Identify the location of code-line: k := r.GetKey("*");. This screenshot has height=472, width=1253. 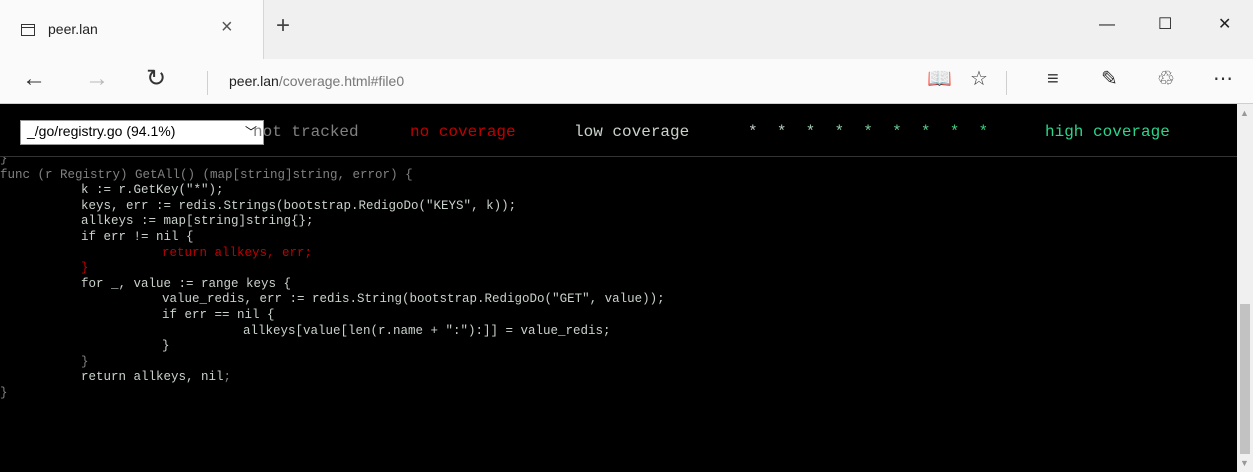
(618, 191).